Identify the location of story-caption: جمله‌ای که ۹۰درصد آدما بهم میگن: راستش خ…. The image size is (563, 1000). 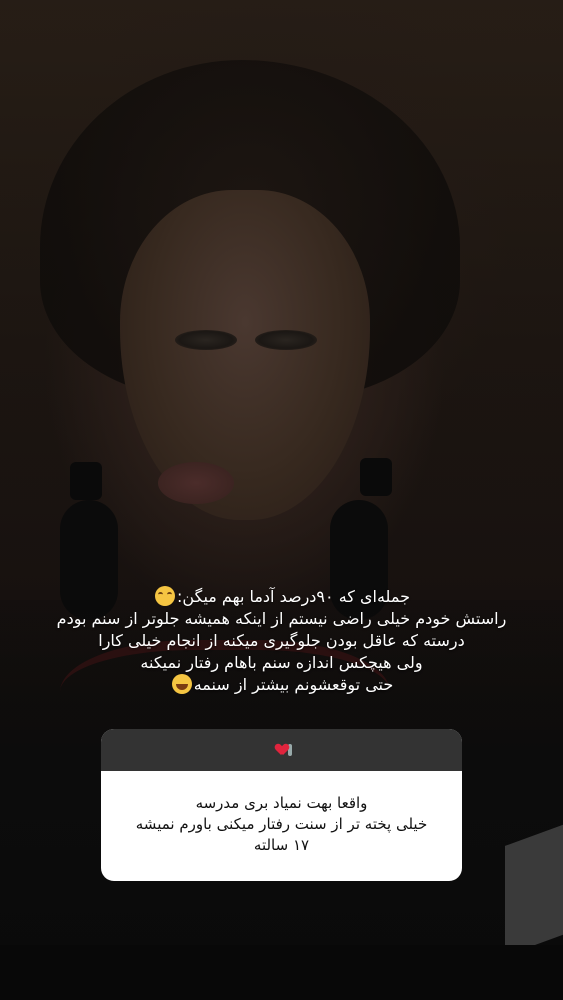
(281, 641).